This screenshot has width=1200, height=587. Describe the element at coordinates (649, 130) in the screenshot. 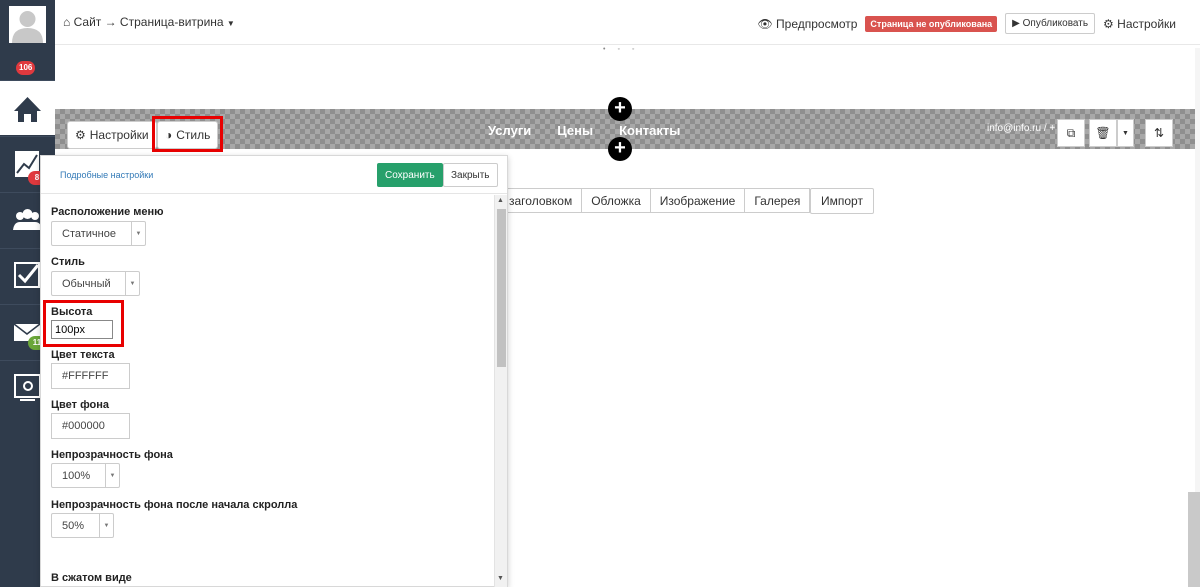

I see `nav-link-contacts: Контакты` at that location.